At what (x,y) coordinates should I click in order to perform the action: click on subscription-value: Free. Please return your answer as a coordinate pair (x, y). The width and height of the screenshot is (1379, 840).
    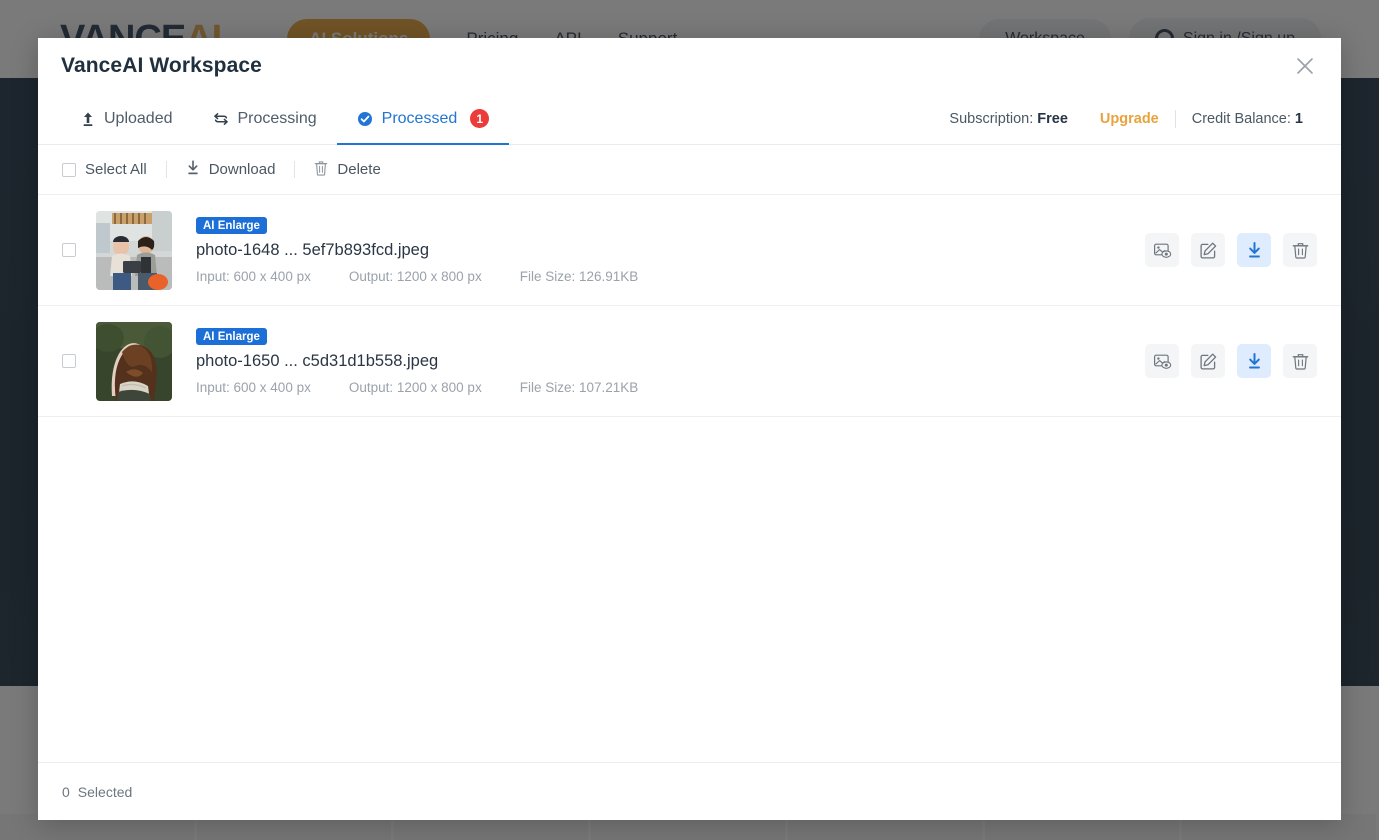
    Looking at the image, I should click on (1052, 118).